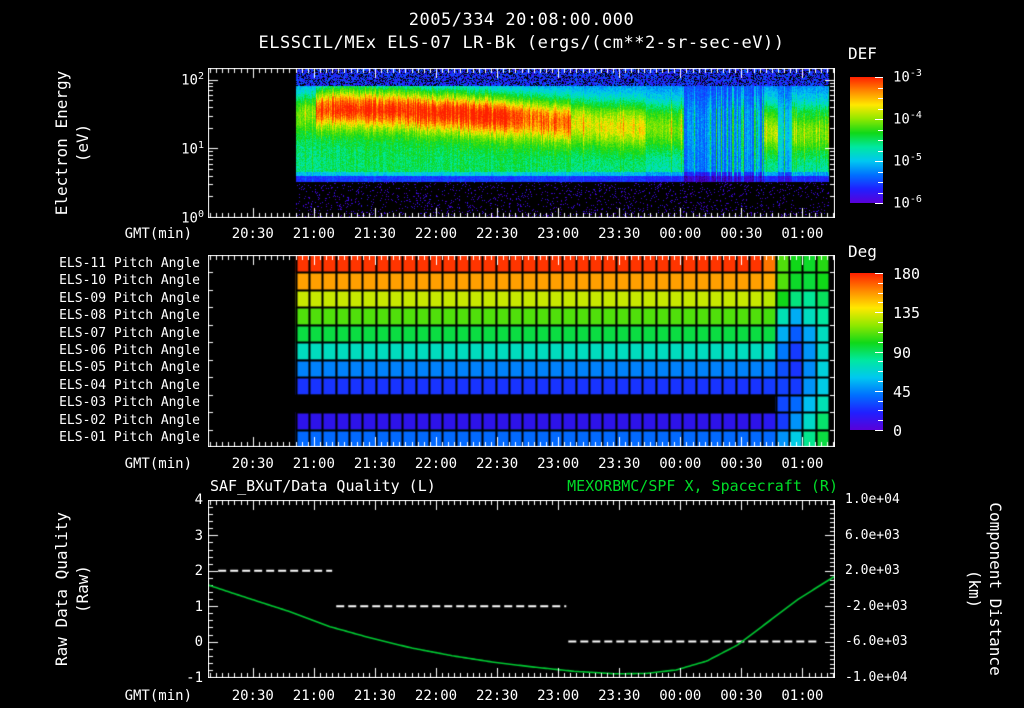  What do you see at coordinates (985, 589) in the screenshot?
I see `bottom-right-y-axis-label: Component Distance (km)` at bounding box center [985, 589].